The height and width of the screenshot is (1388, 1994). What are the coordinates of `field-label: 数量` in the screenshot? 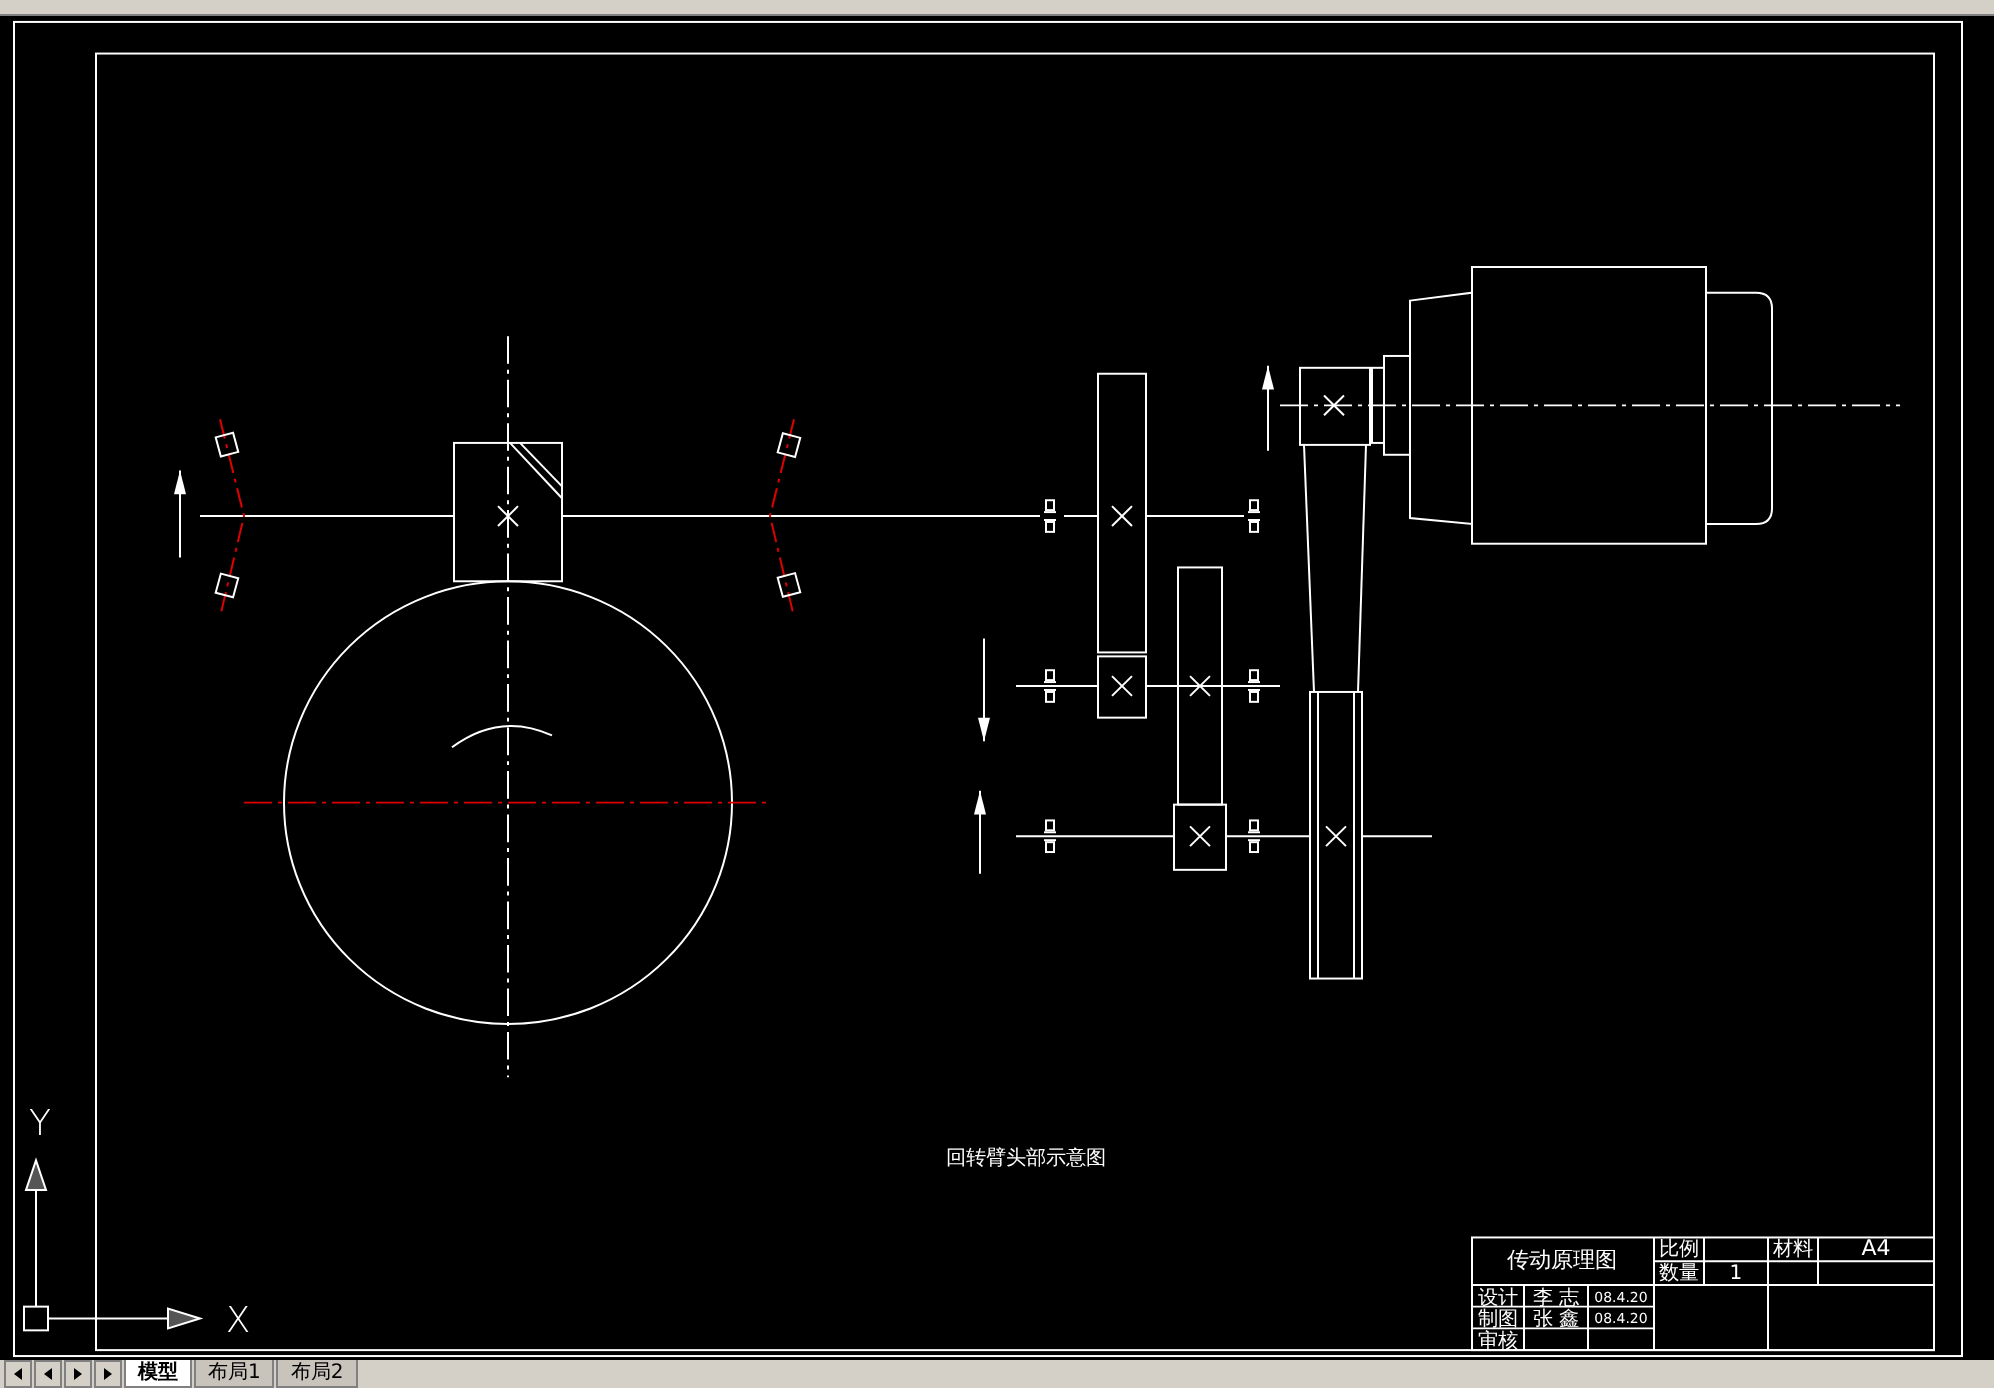 It's located at (1679, 1274).